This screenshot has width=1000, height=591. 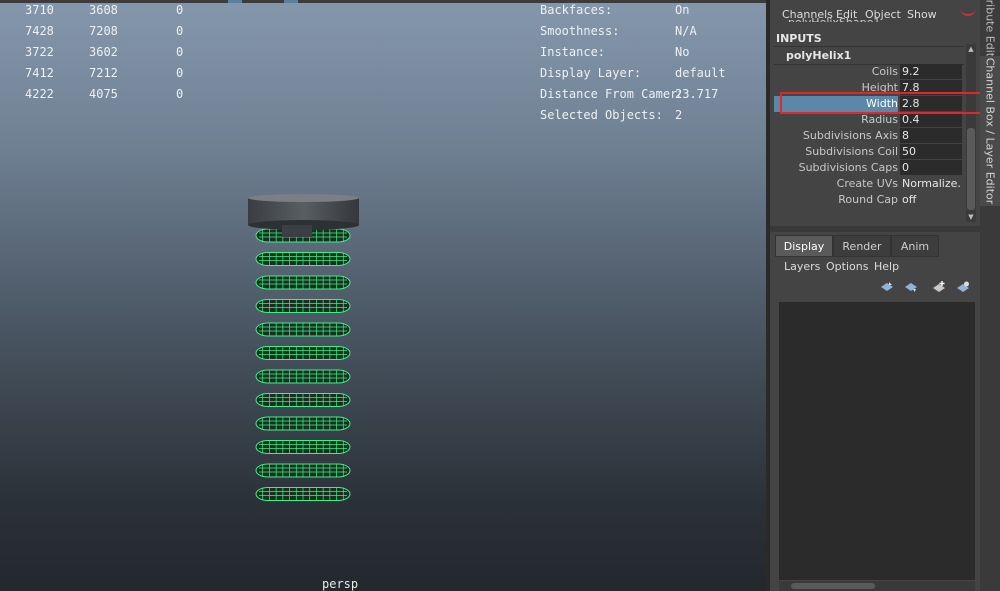 I want to click on attr-row-round-cap: Round Cap off, so click(x=869, y=200).